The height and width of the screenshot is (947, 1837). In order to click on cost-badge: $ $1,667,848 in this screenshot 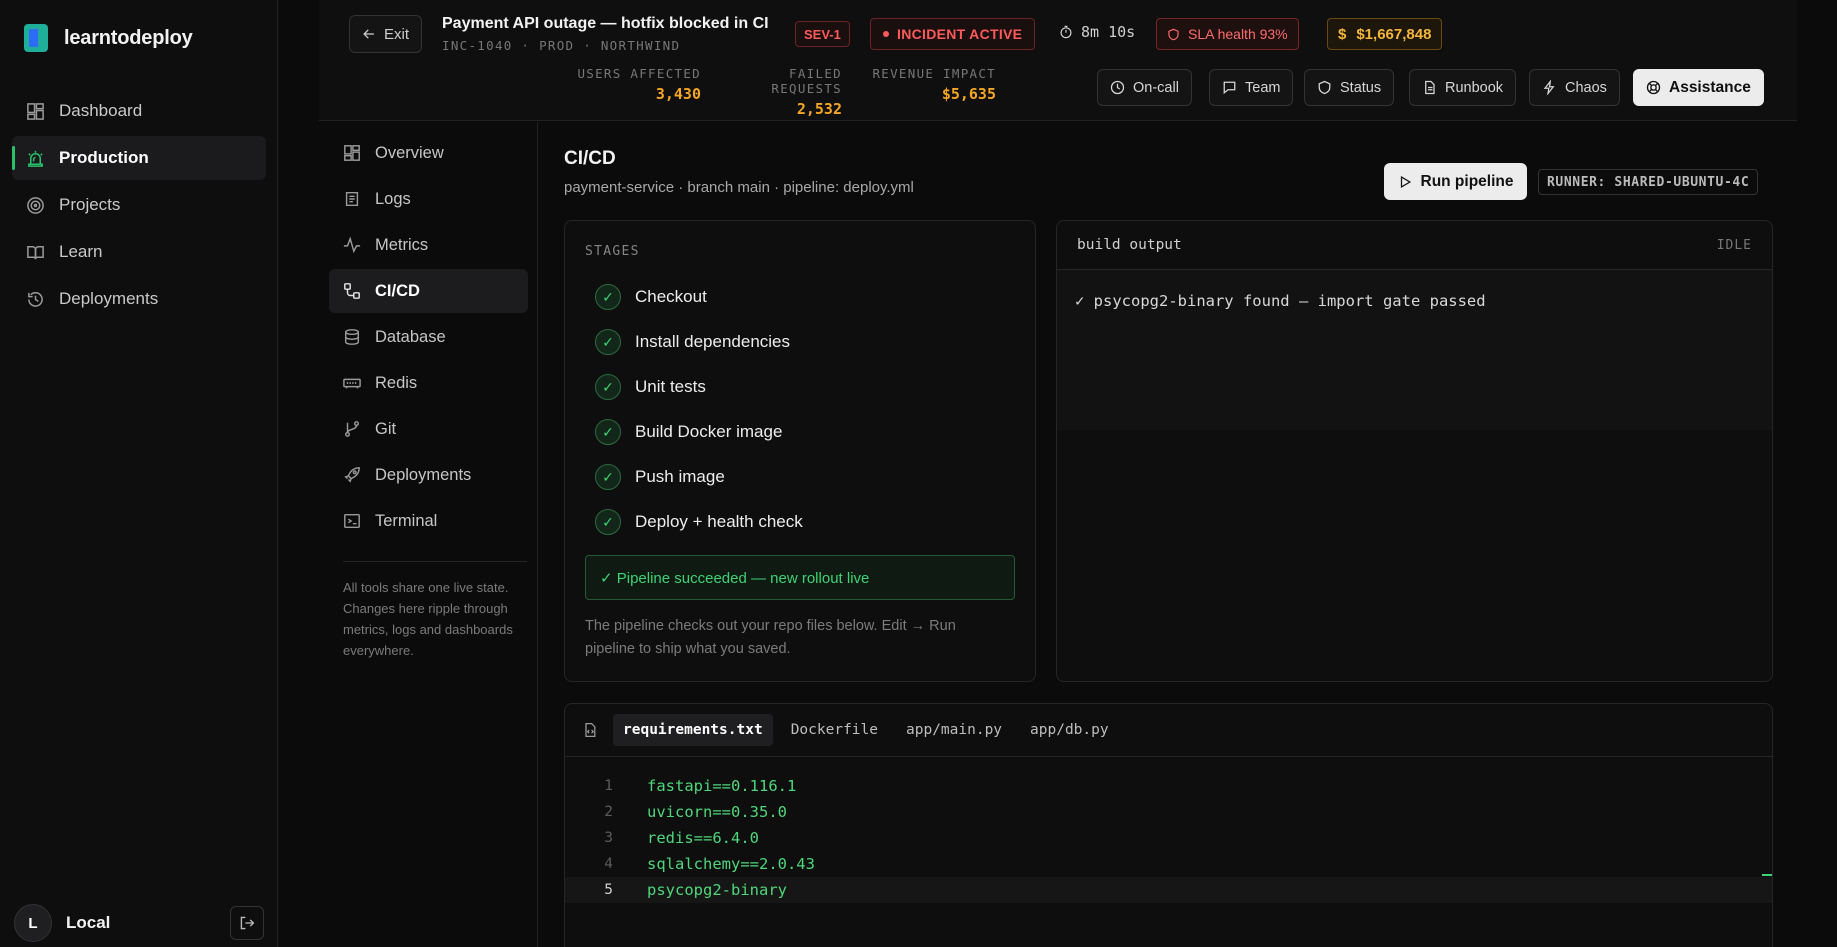, I will do `click(1385, 34)`.